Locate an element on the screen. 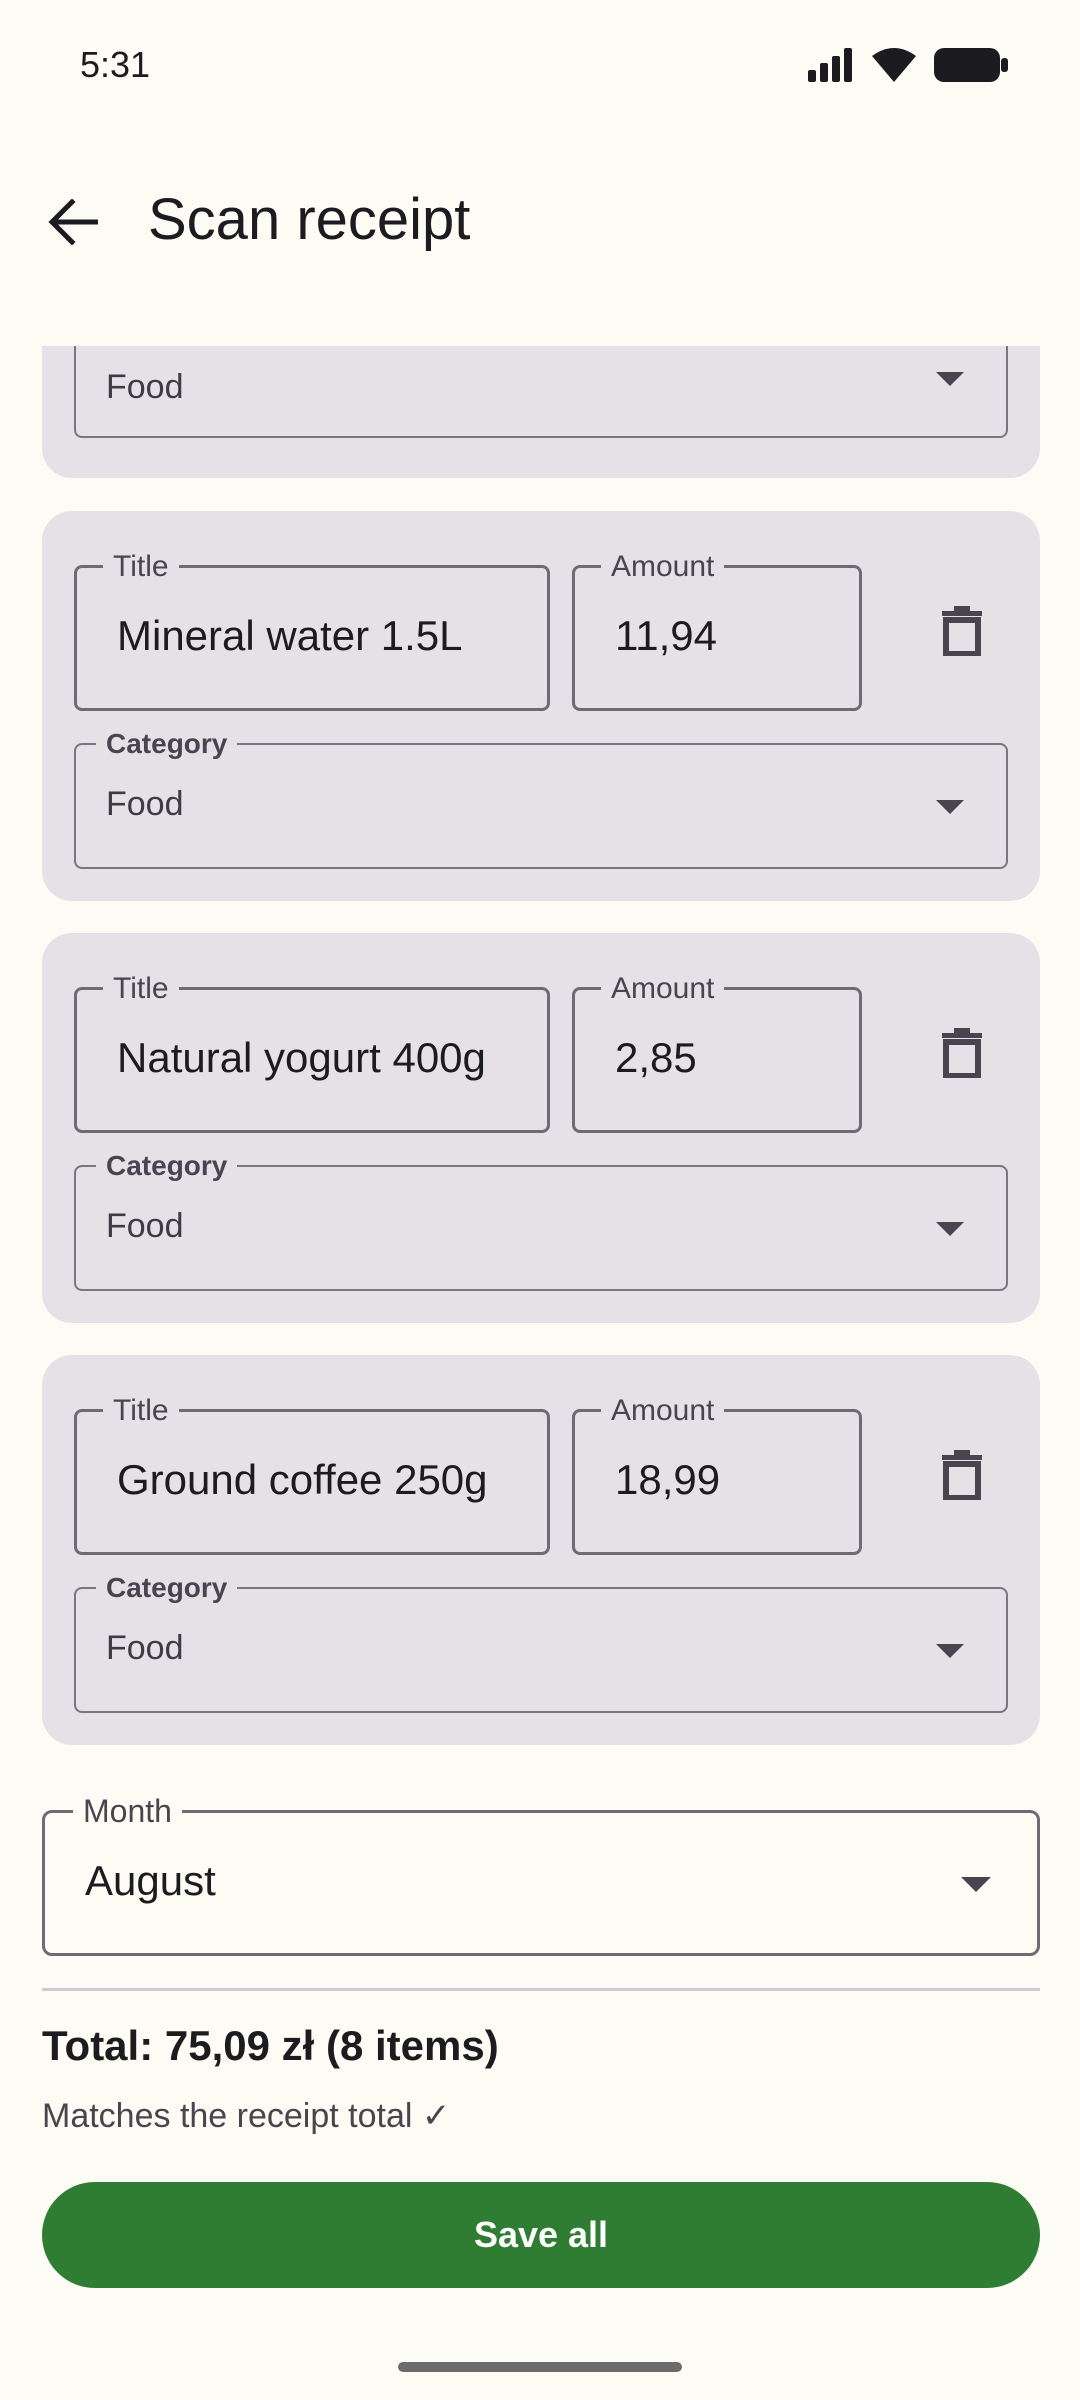 The height and width of the screenshot is (2400, 1080). amount-field: Amount 11,94 is located at coordinates (717, 630).